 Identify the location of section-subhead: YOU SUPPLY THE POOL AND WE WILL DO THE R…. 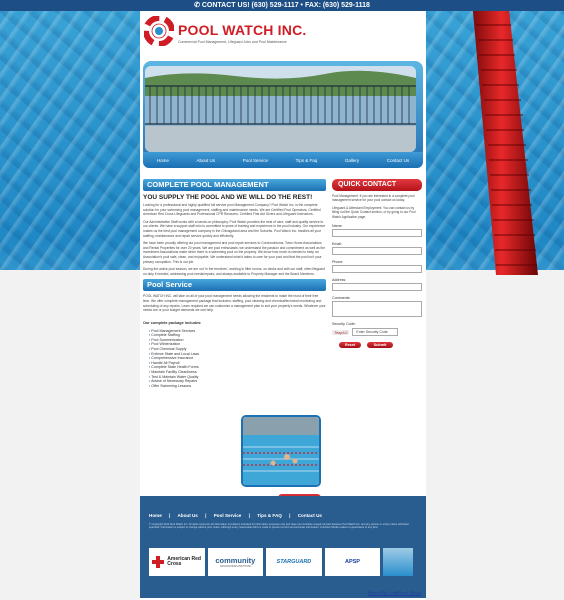
(228, 197).